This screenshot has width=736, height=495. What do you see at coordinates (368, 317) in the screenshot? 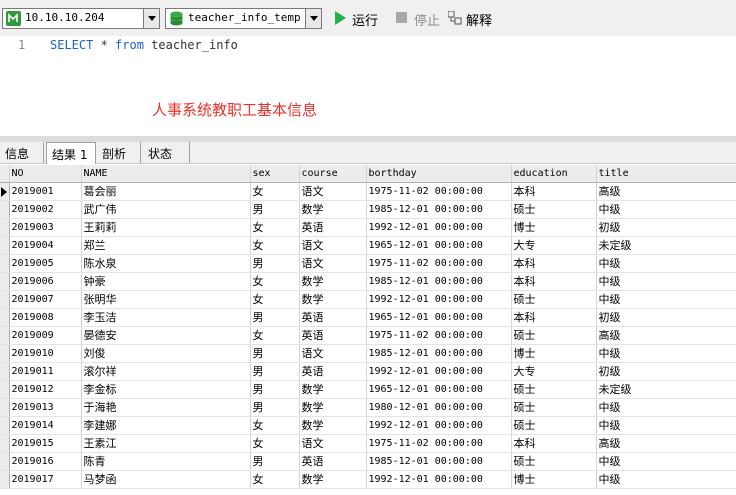
I see `table-row: 2019008 李玉洁男英语 1965-12-01 00:00:00 本科 初级` at bounding box center [368, 317].